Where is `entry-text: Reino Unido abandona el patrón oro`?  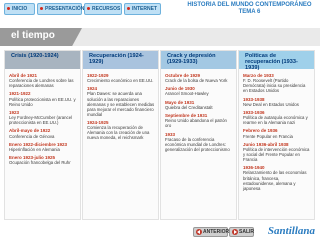
entry-text: Reino Unido abandona el patrón oro is located at coordinates (196, 123).